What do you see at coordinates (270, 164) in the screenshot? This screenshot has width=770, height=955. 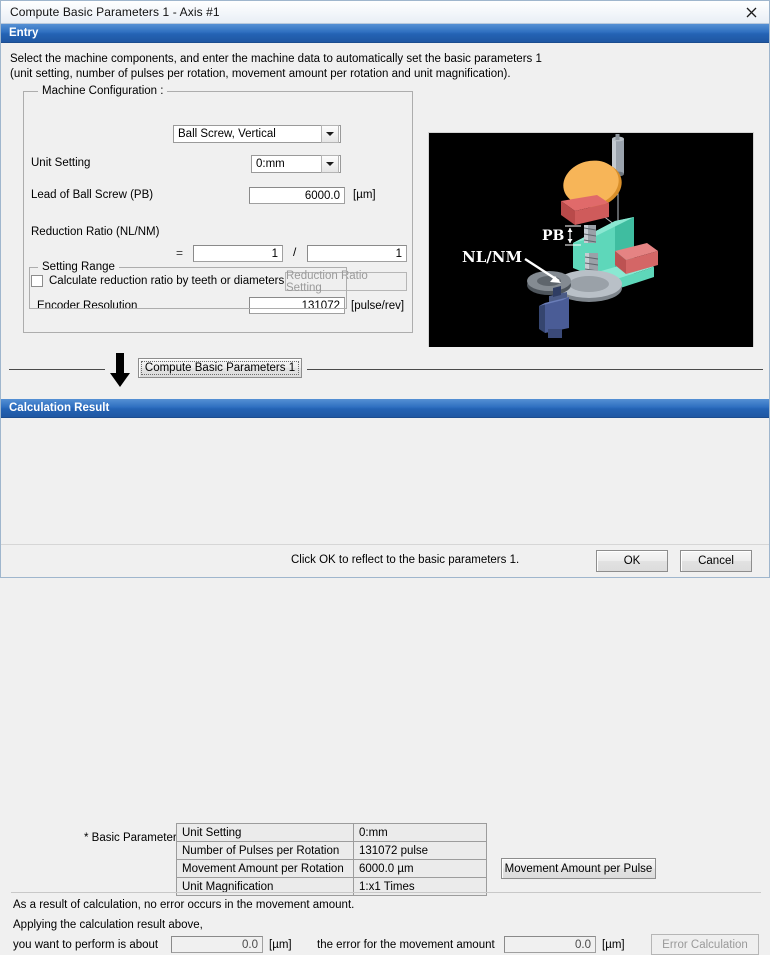 I see `unit-setting-value: 0:mm` at bounding box center [270, 164].